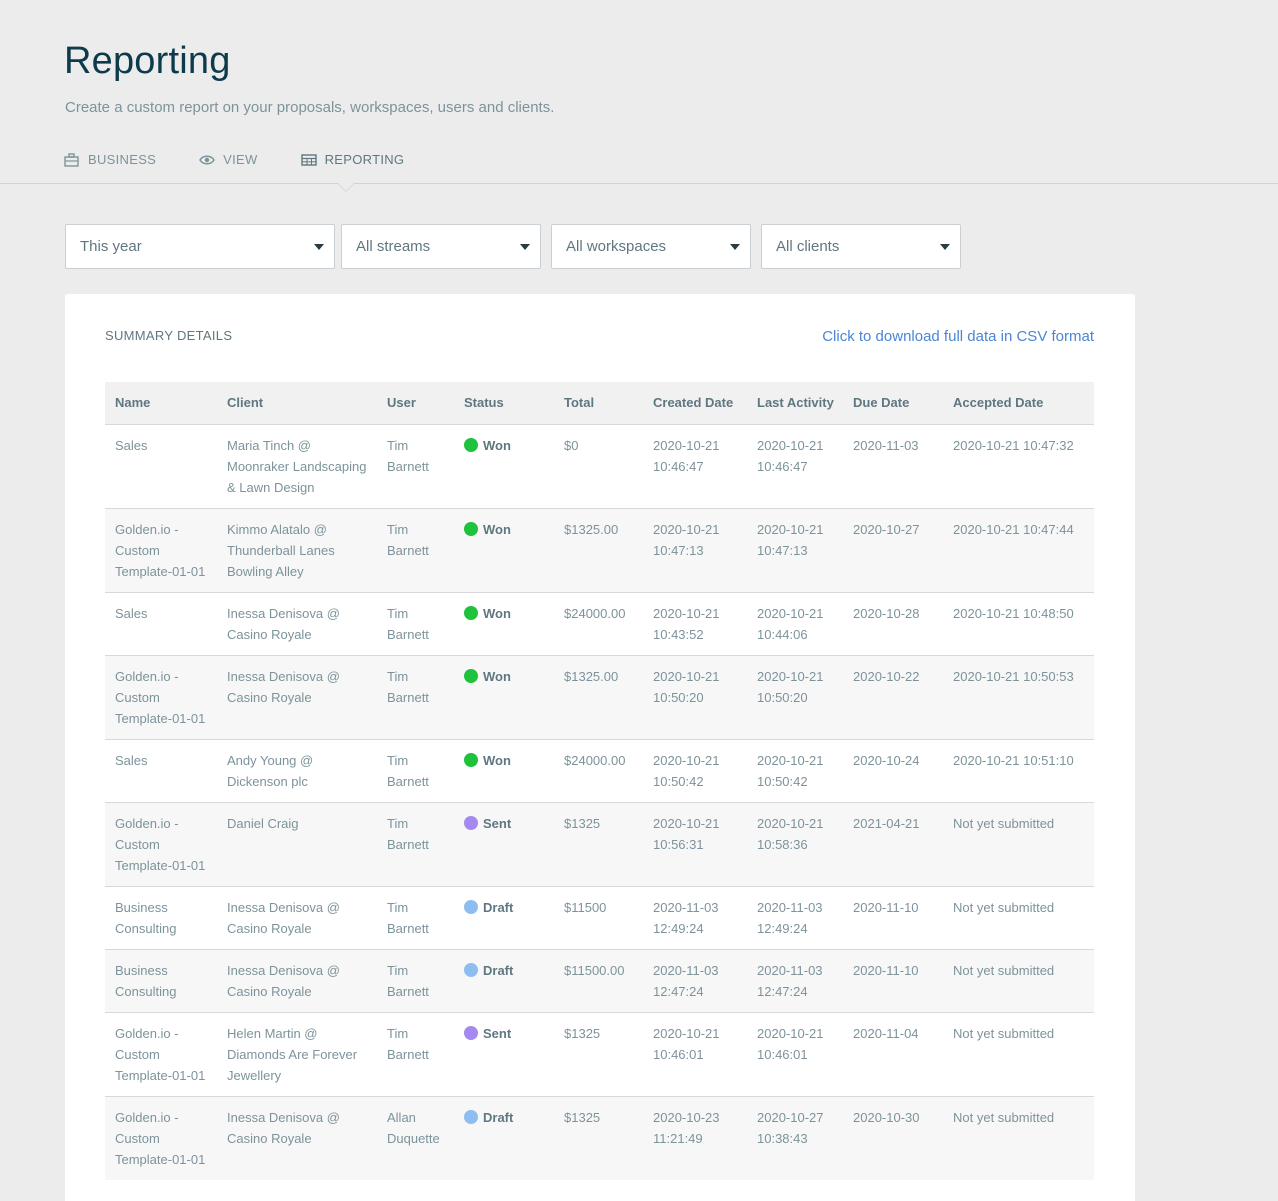 This screenshot has height=1201, width=1278. I want to click on cell-due: 2021-04-21, so click(893, 843).